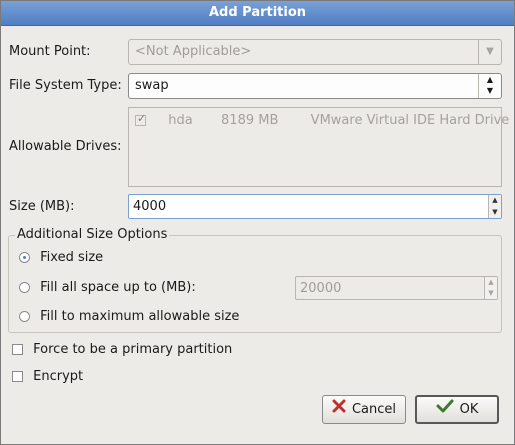  I want to click on fill-up-to-option: Fill all space up to (MB):, so click(107, 287).